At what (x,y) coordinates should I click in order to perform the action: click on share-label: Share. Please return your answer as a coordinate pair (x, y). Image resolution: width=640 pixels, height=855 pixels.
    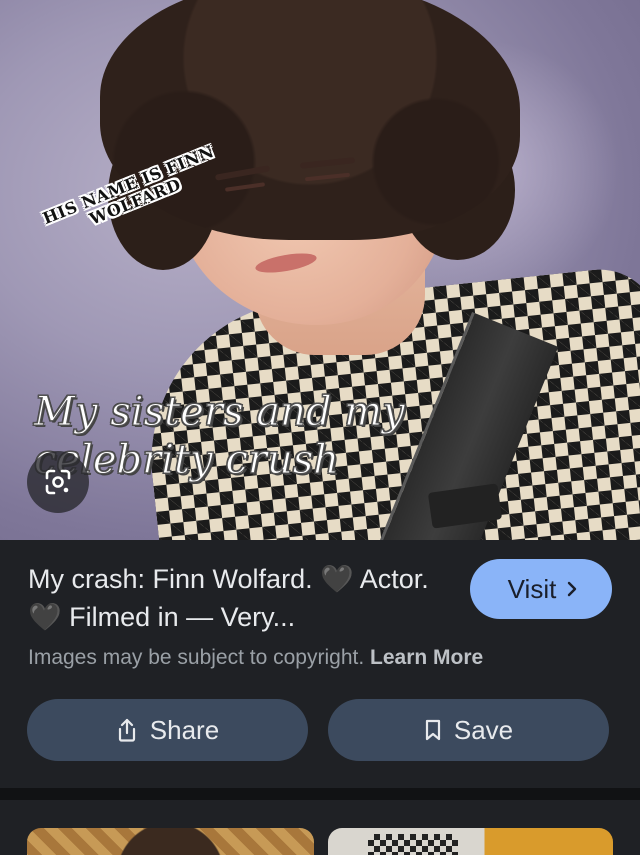
    Looking at the image, I should click on (184, 729).